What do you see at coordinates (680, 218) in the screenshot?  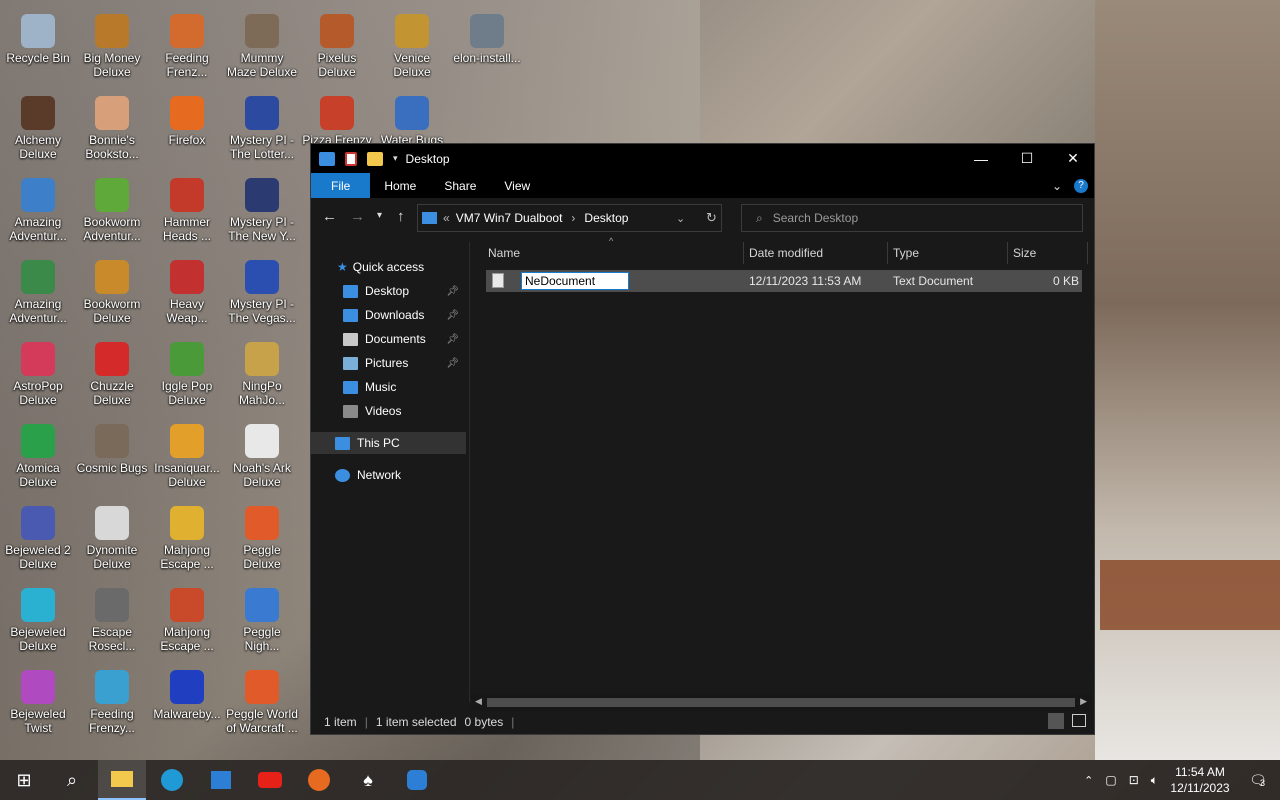 I see `address-dropdown-icon: ⌄` at bounding box center [680, 218].